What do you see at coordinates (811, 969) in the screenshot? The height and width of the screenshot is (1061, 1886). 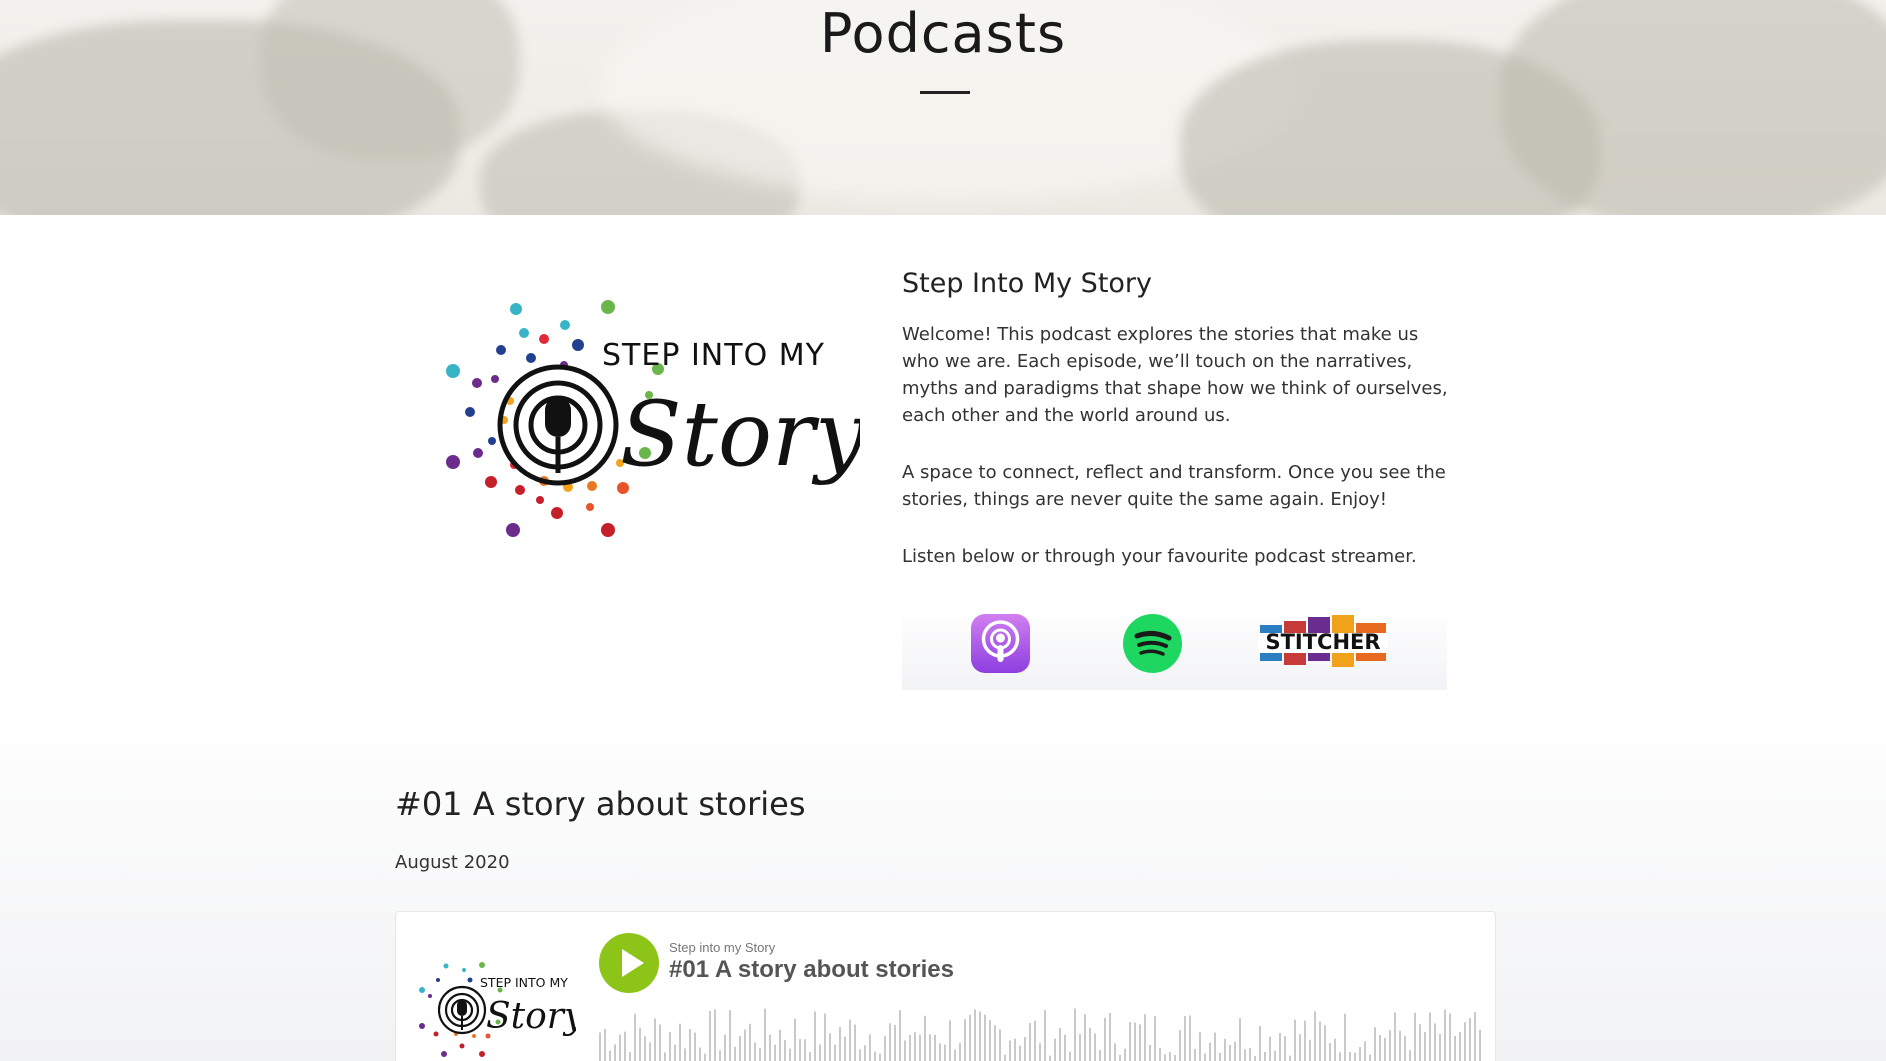 I see `player-episode-title: #01 A story about stories` at bounding box center [811, 969].